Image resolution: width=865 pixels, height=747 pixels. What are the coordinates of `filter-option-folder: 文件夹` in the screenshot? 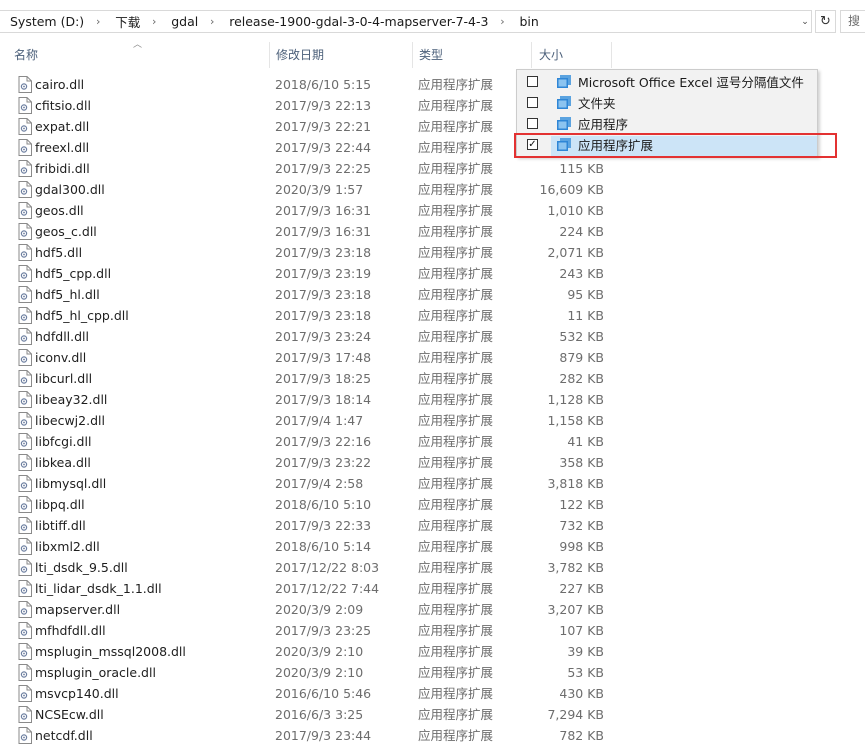 It's located at (667, 103).